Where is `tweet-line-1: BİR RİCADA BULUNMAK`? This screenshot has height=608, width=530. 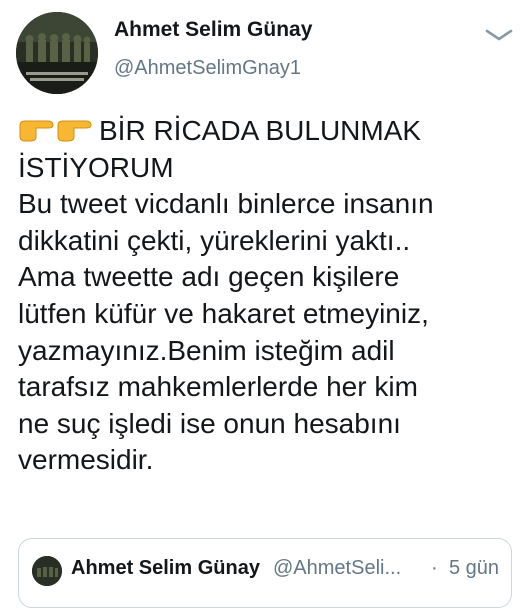
tweet-line-1: BİR RİCADA BULUNMAK is located at coordinates (271, 131).